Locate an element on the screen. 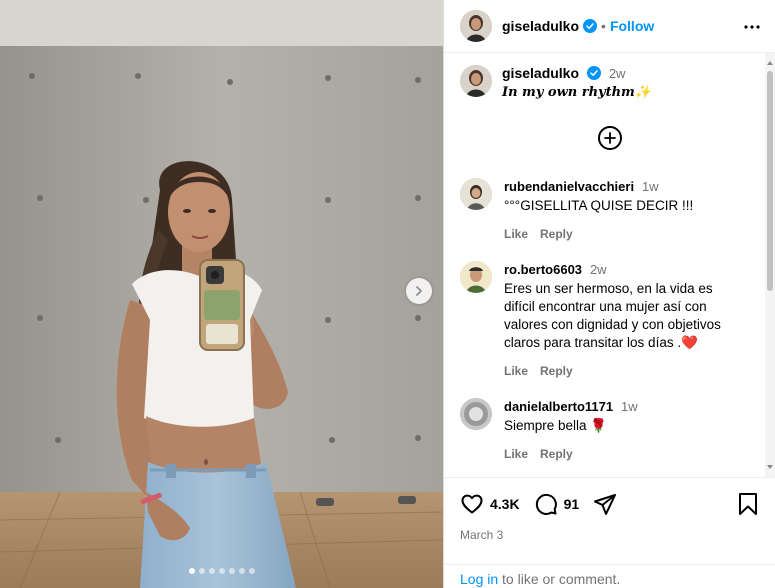  comments-scrollbar is located at coordinates (770, 265).